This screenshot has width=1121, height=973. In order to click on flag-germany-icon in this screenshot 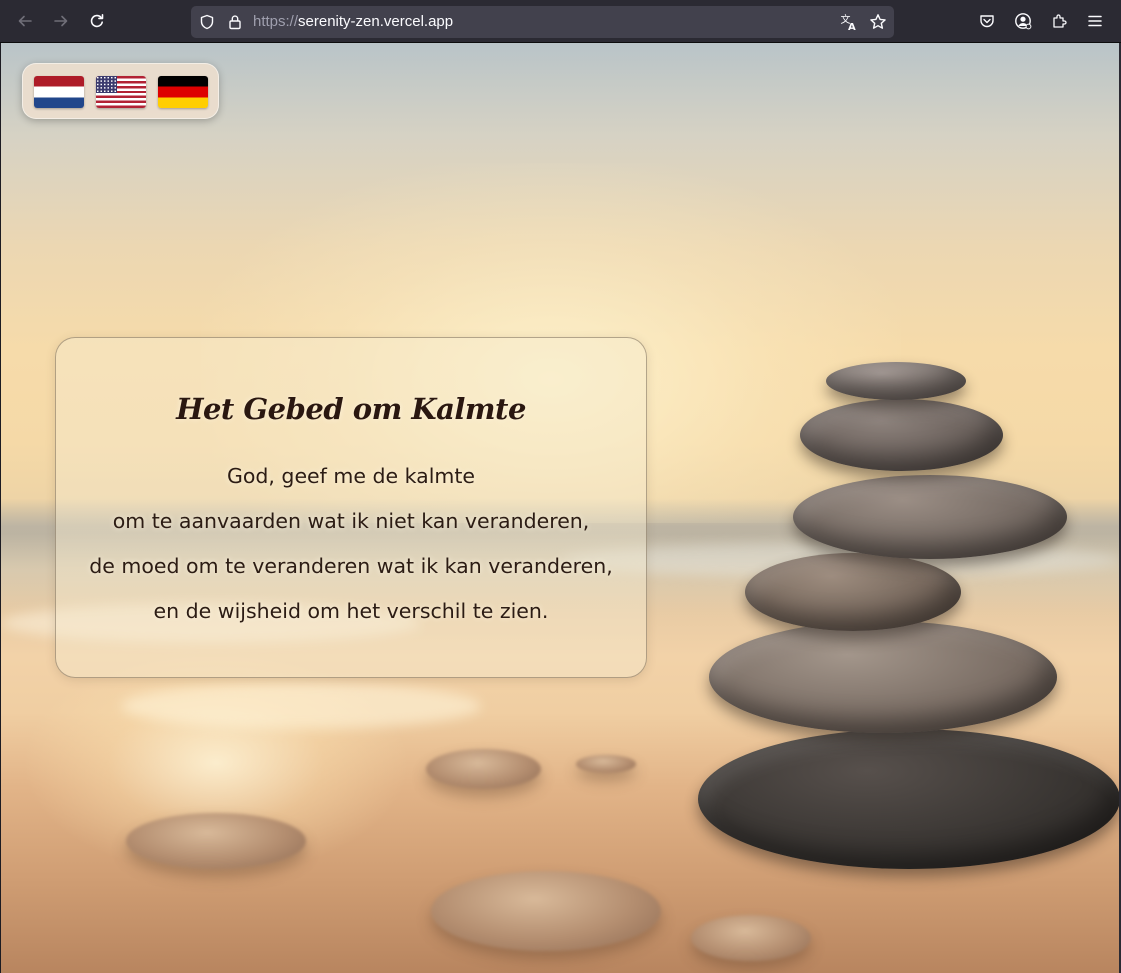, I will do `click(183, 92)`.